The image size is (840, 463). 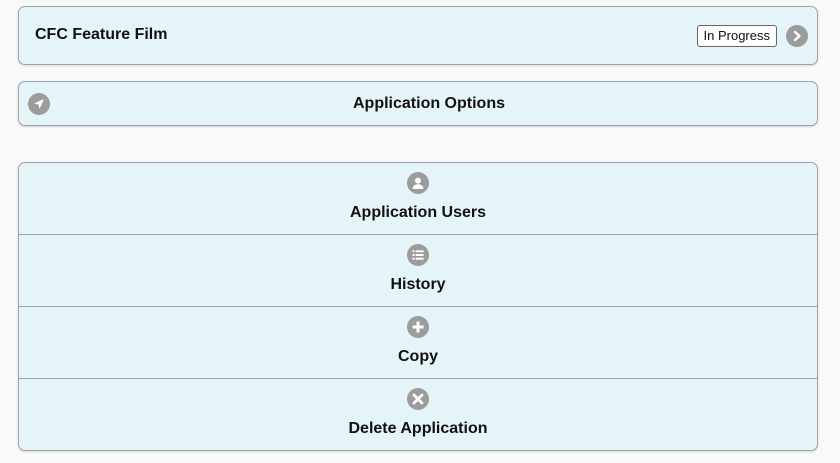 What do you see at coordinates (418, 343) in the screenshot?
I see `copy-button: Copy` at bounding box center [418, 343].